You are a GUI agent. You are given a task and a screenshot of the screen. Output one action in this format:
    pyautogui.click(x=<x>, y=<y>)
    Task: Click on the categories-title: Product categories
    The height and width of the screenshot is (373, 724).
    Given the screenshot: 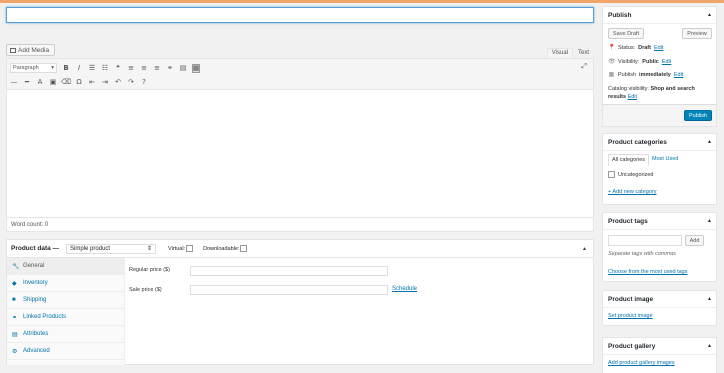 What is the action you would take?
    pyautogui.click(x=637, y=142)
    